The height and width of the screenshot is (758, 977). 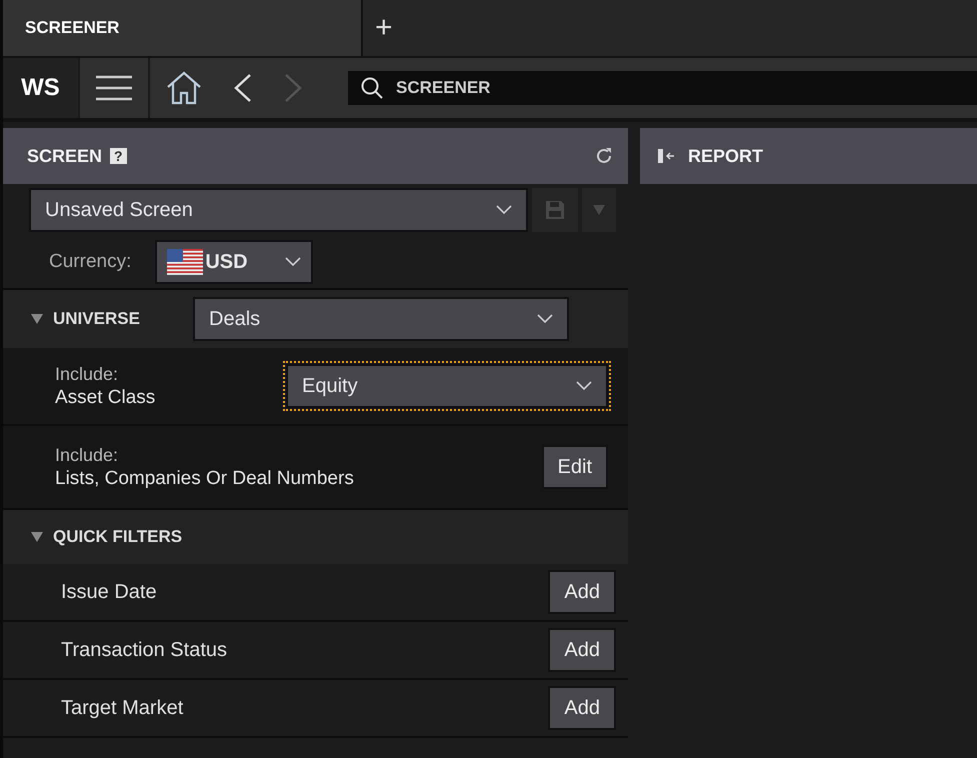 What do you see at coordinates (384, 28) in the screenshot?
I see `new-tab-button: +` at bounding box center [384, 28].